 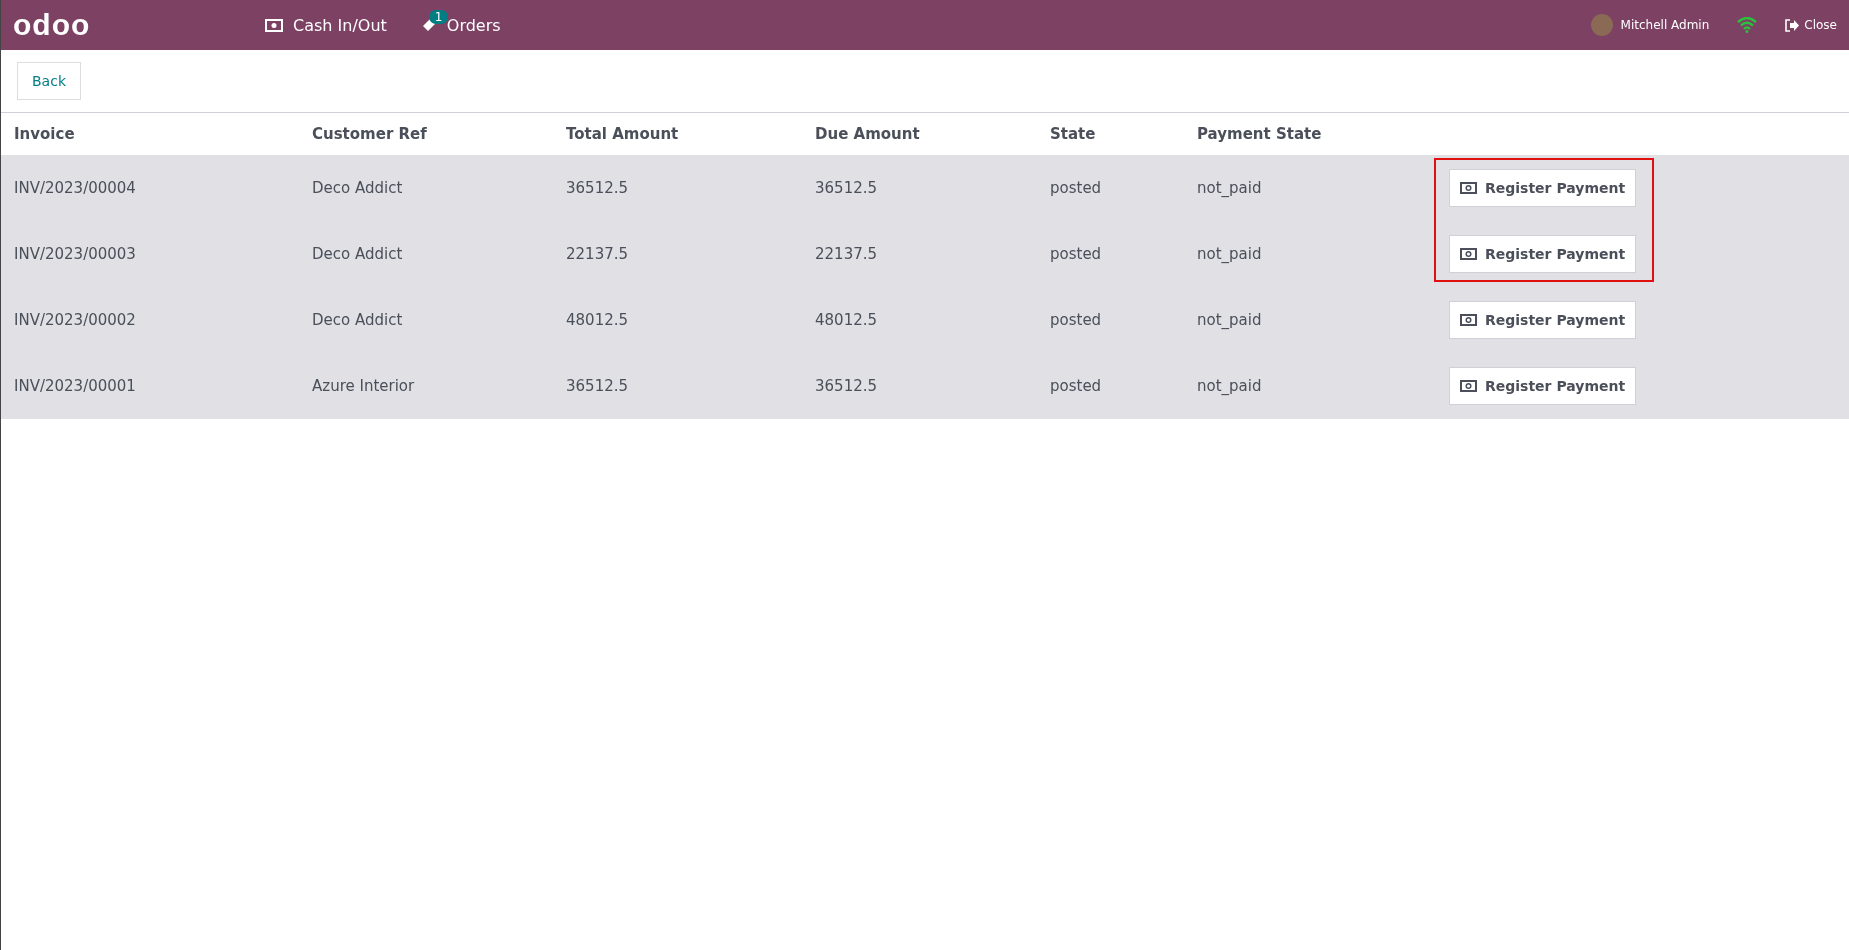 What do you see at coordinates (1747, 25) in the screenshot?
I see `wifi-icon` at bounding box center [1747, 25].